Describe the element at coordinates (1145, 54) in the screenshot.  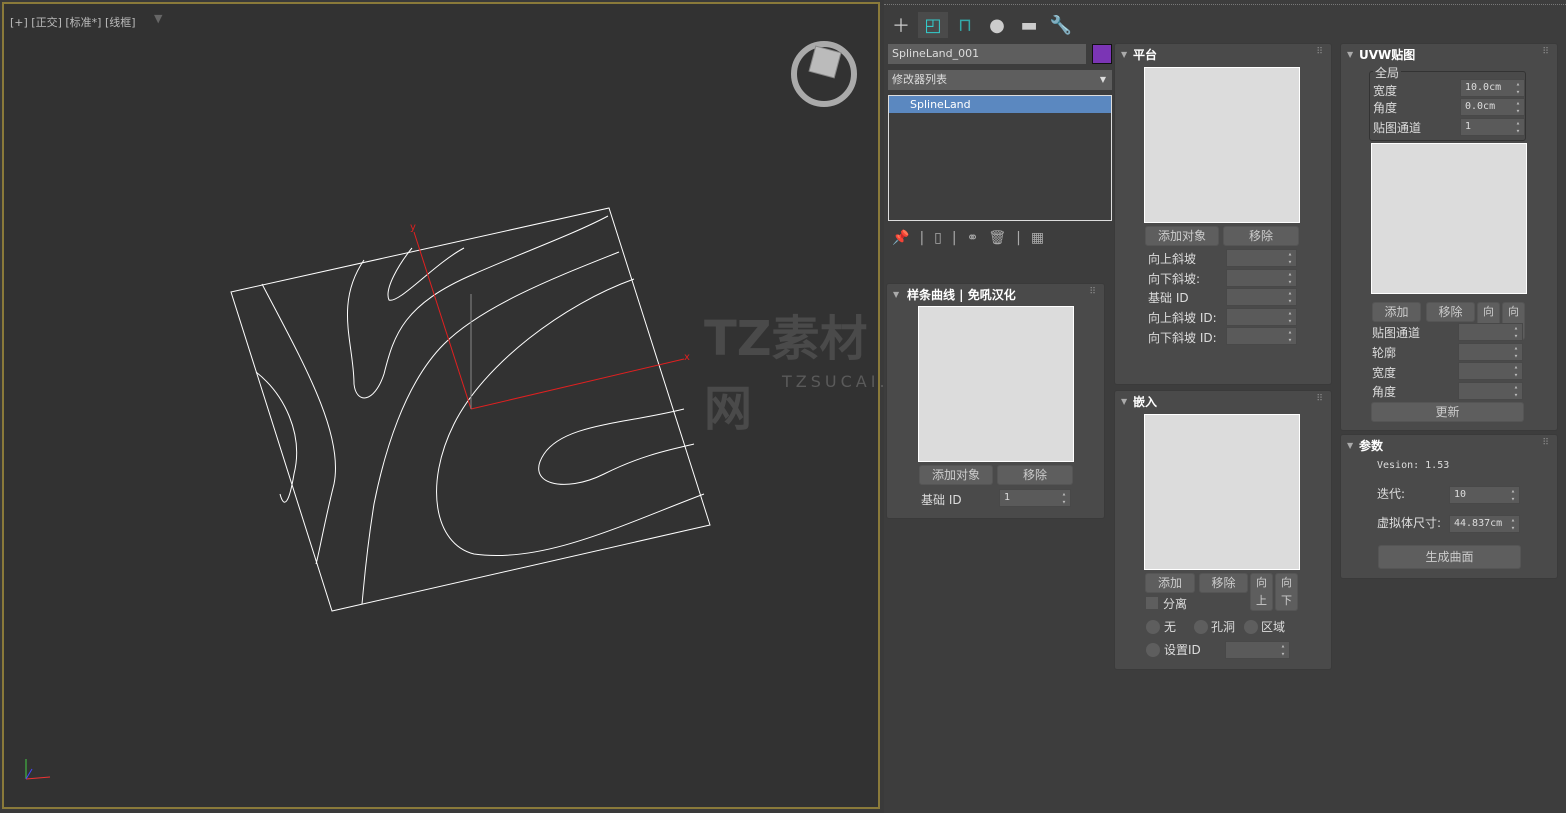
I see `rollout-title: 平台` at that location.